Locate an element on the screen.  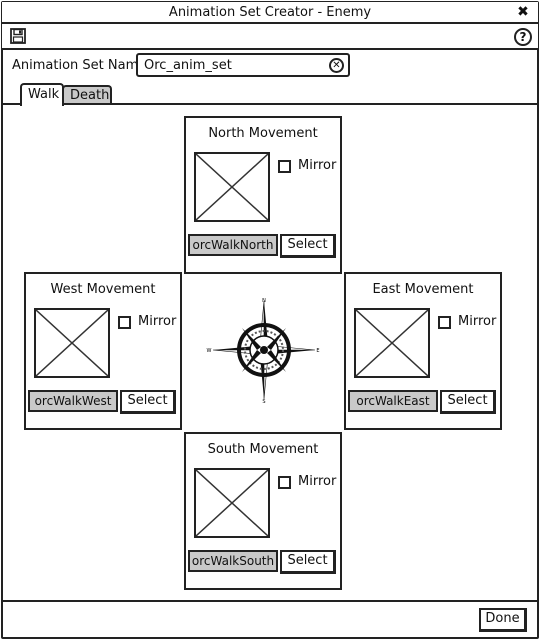
east-mirror-checkbox is located at coordinates (444, 322).